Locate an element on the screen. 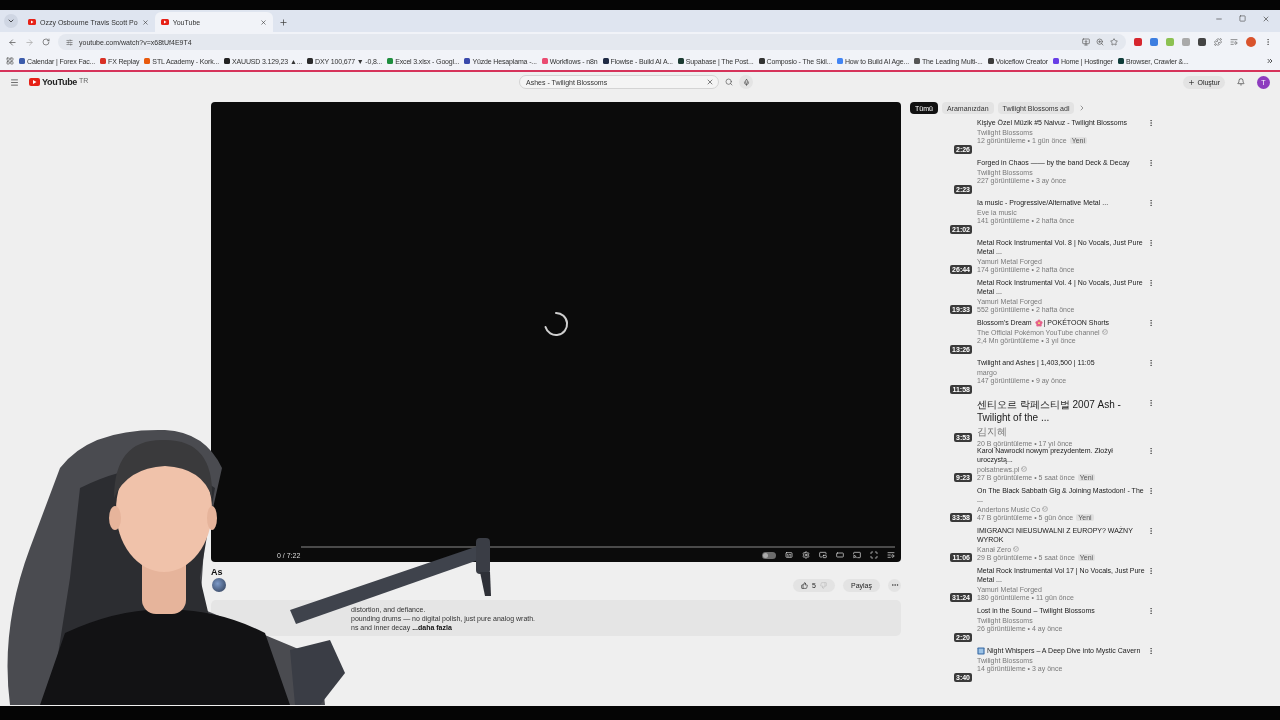  microphone-icon is located at coordinates (746, 82).